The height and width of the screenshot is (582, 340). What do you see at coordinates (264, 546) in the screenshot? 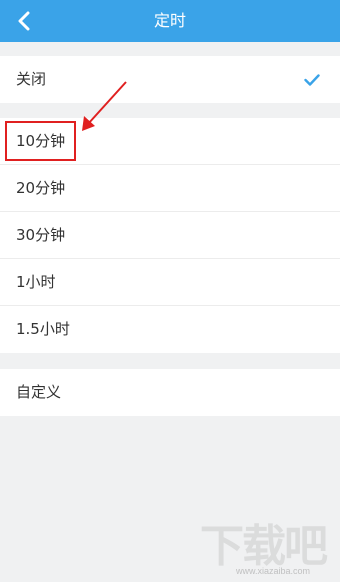
I see `watermark-logo: 下载吧` at bounding box center [264, 546].